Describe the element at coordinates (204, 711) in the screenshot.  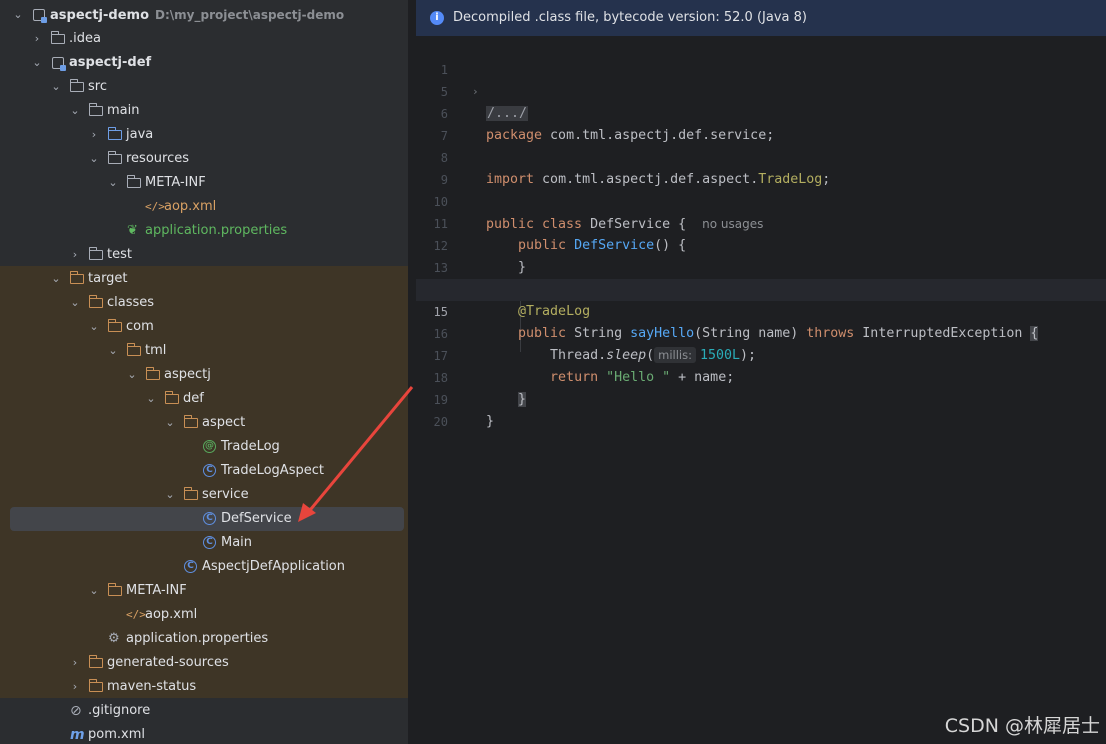
I see `tree-row-gitignore: ⊘ .gitignore` at that location.